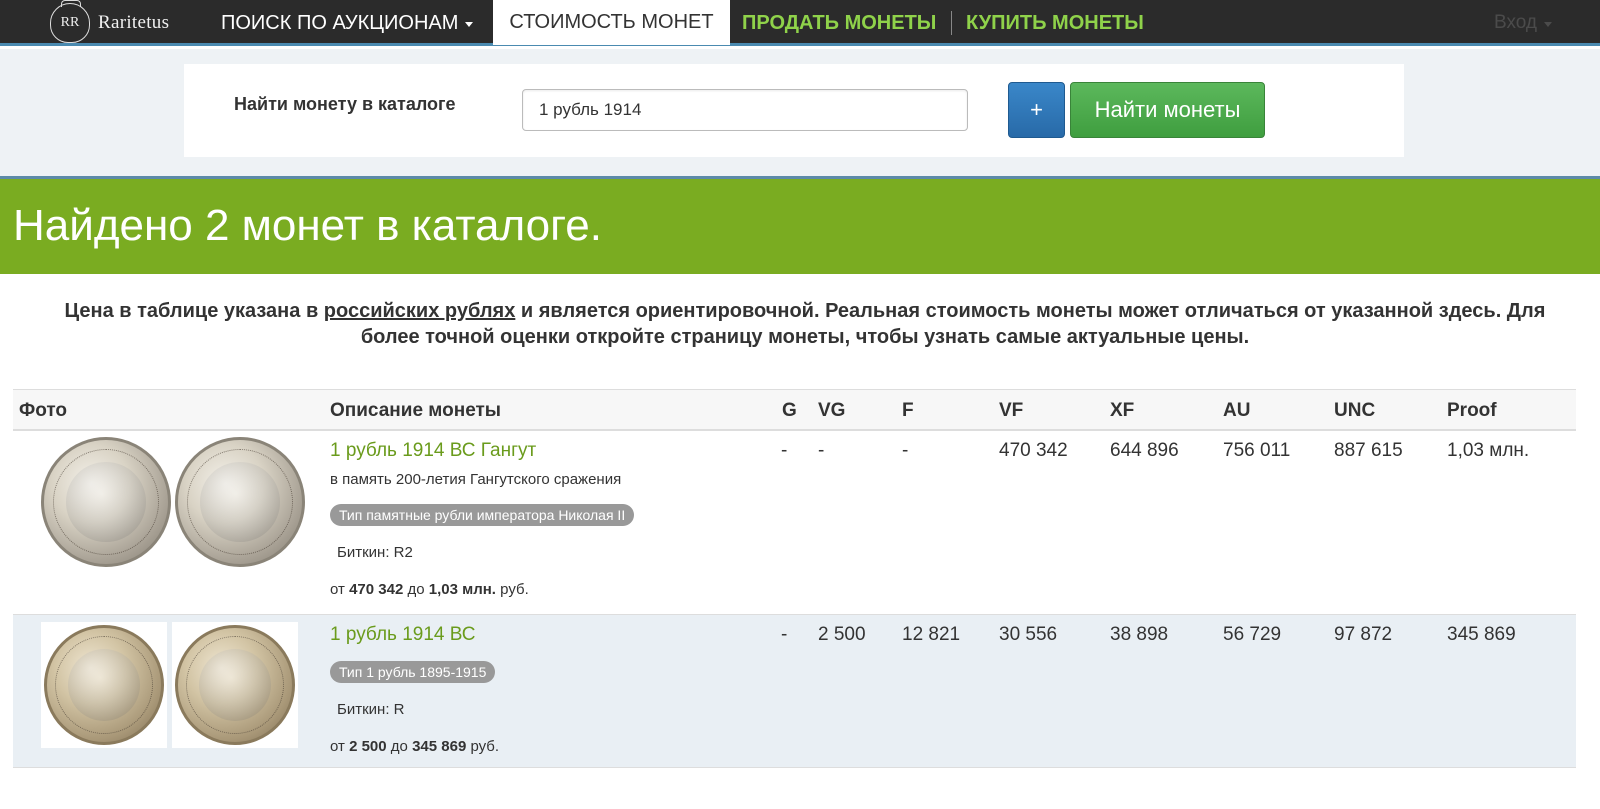  Describe the element at coordinates (1355, 410) in the screenshot. I see `col-unc: UNC` at that location.